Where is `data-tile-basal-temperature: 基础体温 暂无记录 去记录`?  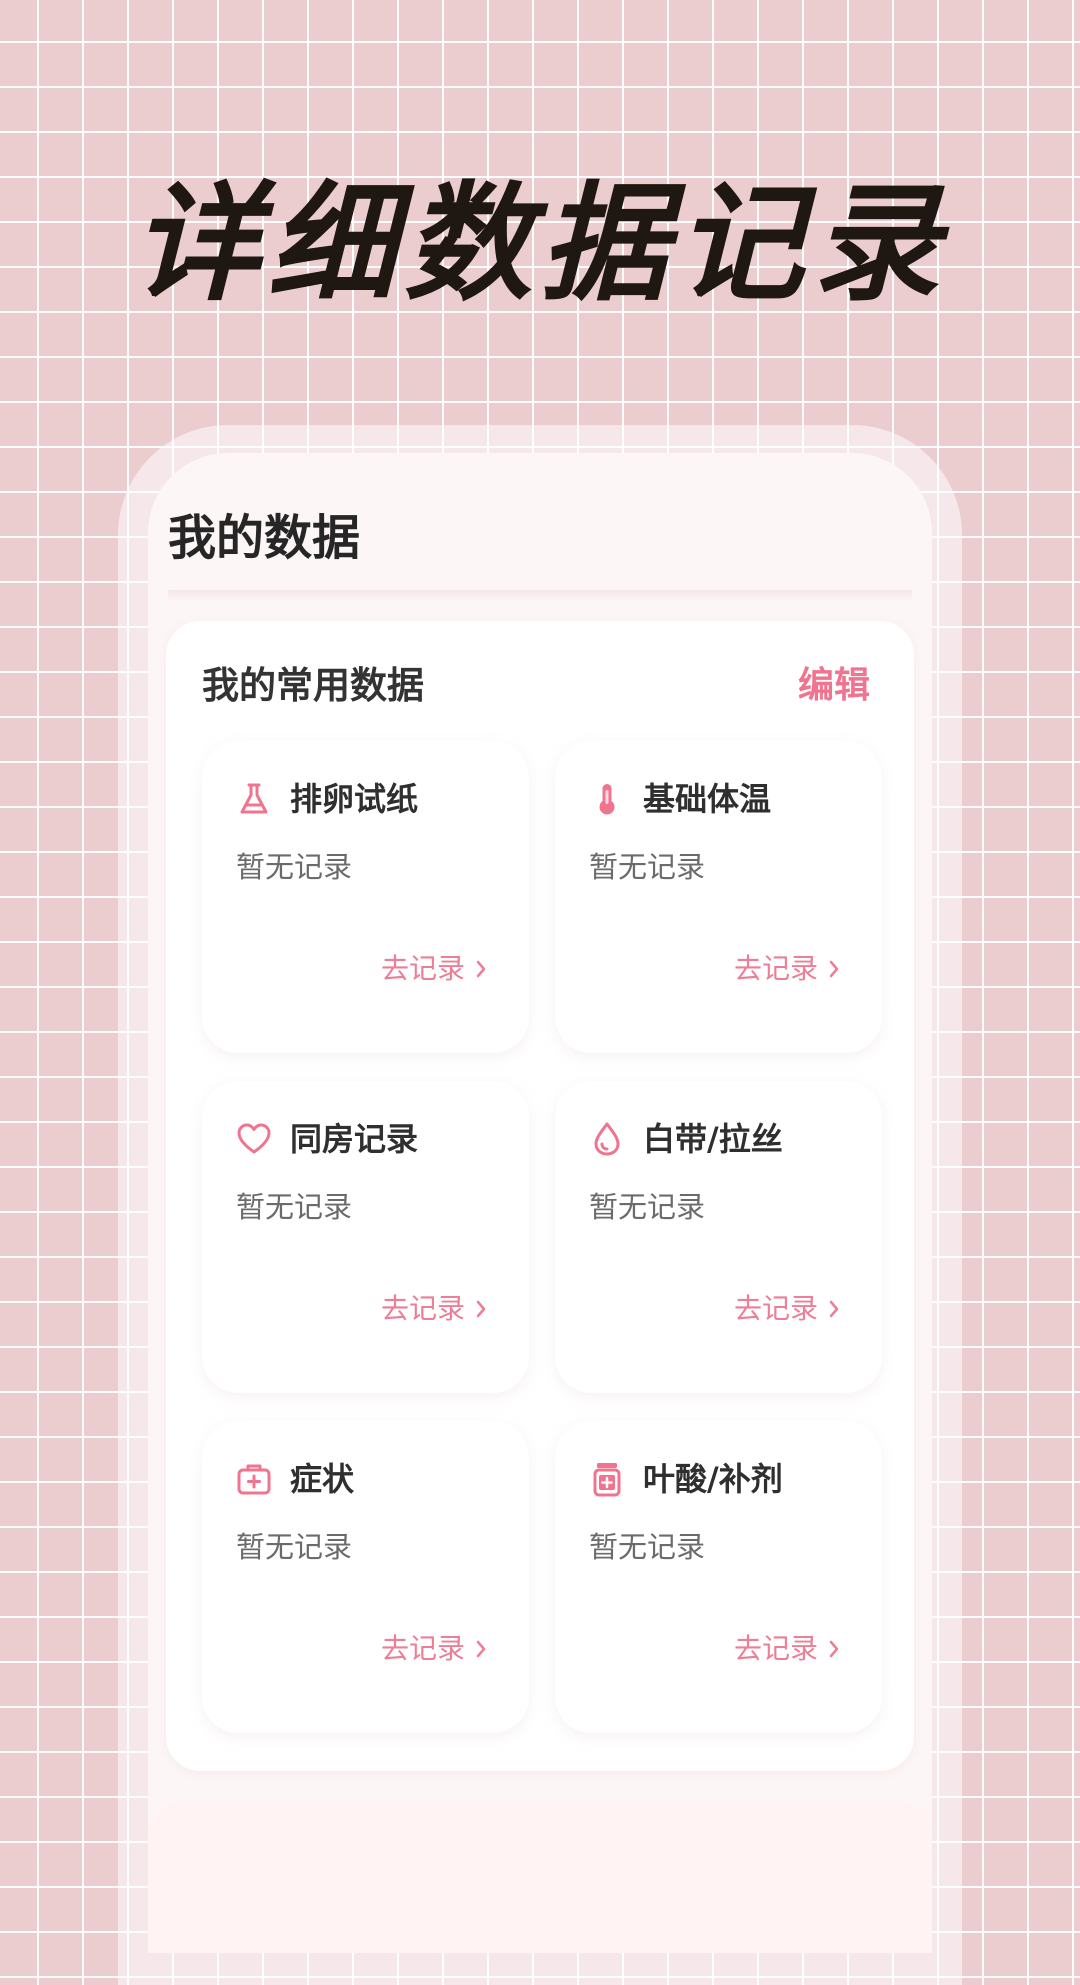 data-tile-basal-temperature: 基础体温 暂无记录 去记录 is located at coordinates (718, 897).